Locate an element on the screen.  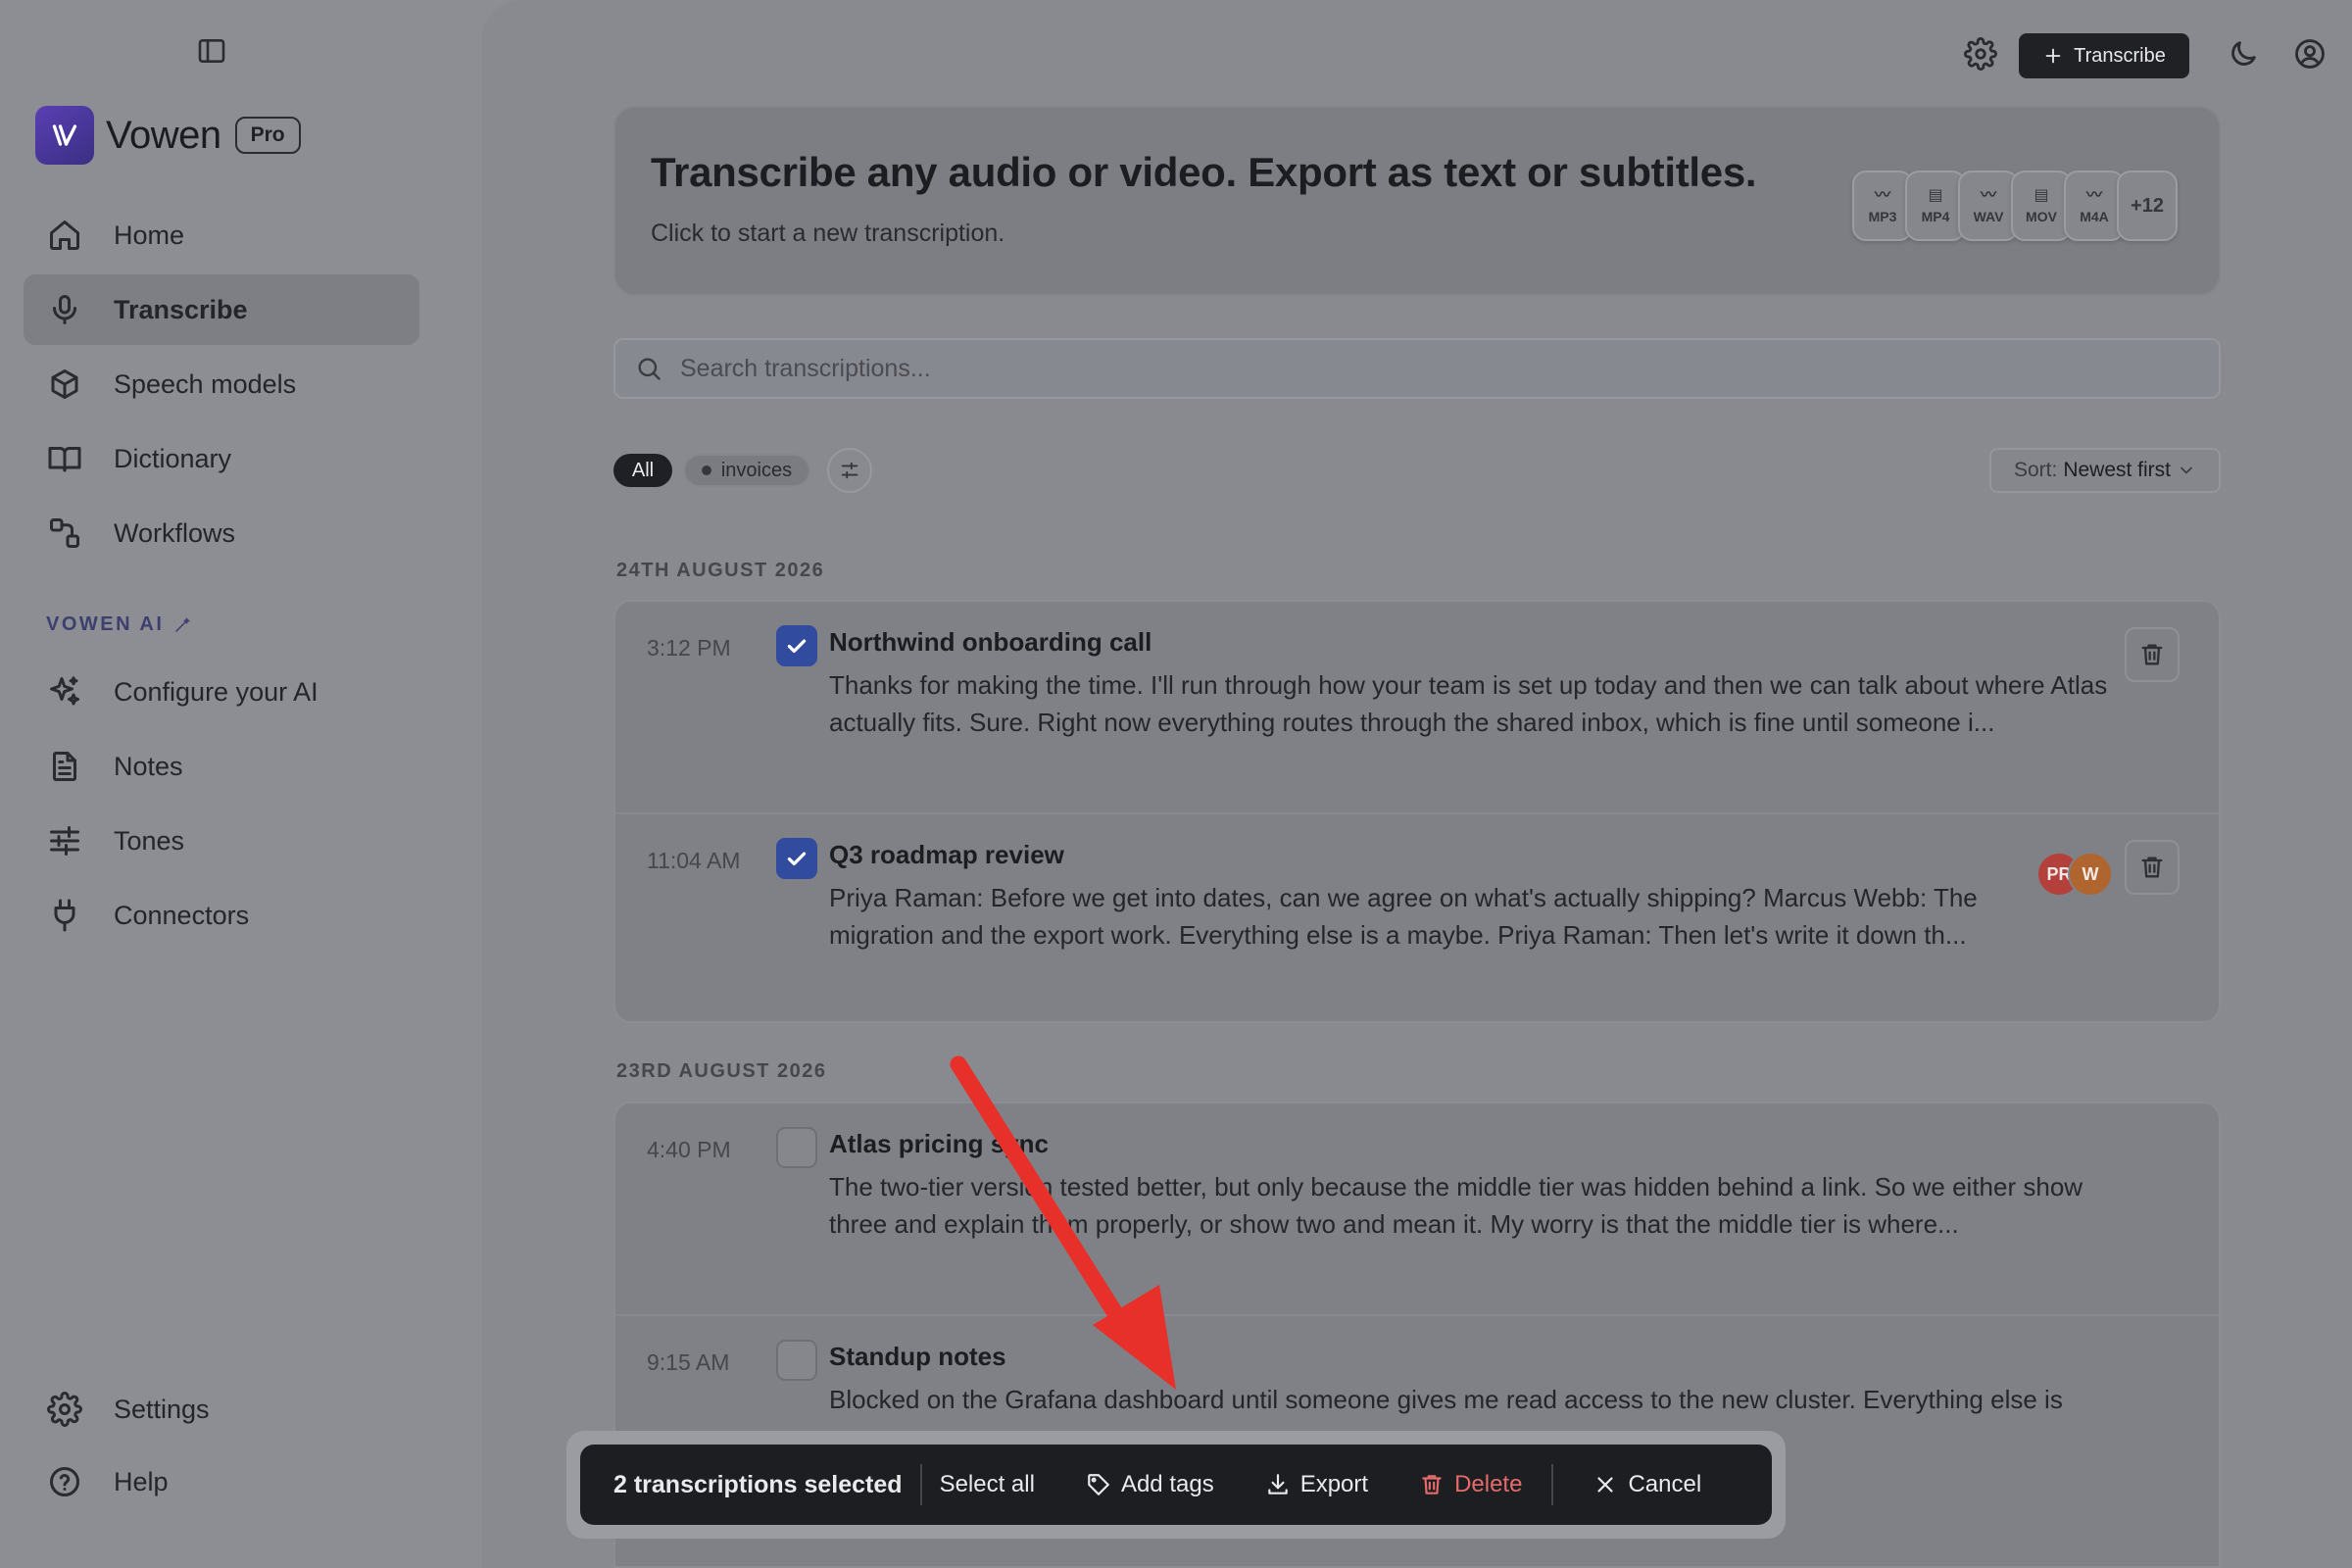
sidebar-item-settings: Settings is located at coordinates (221, 1409).